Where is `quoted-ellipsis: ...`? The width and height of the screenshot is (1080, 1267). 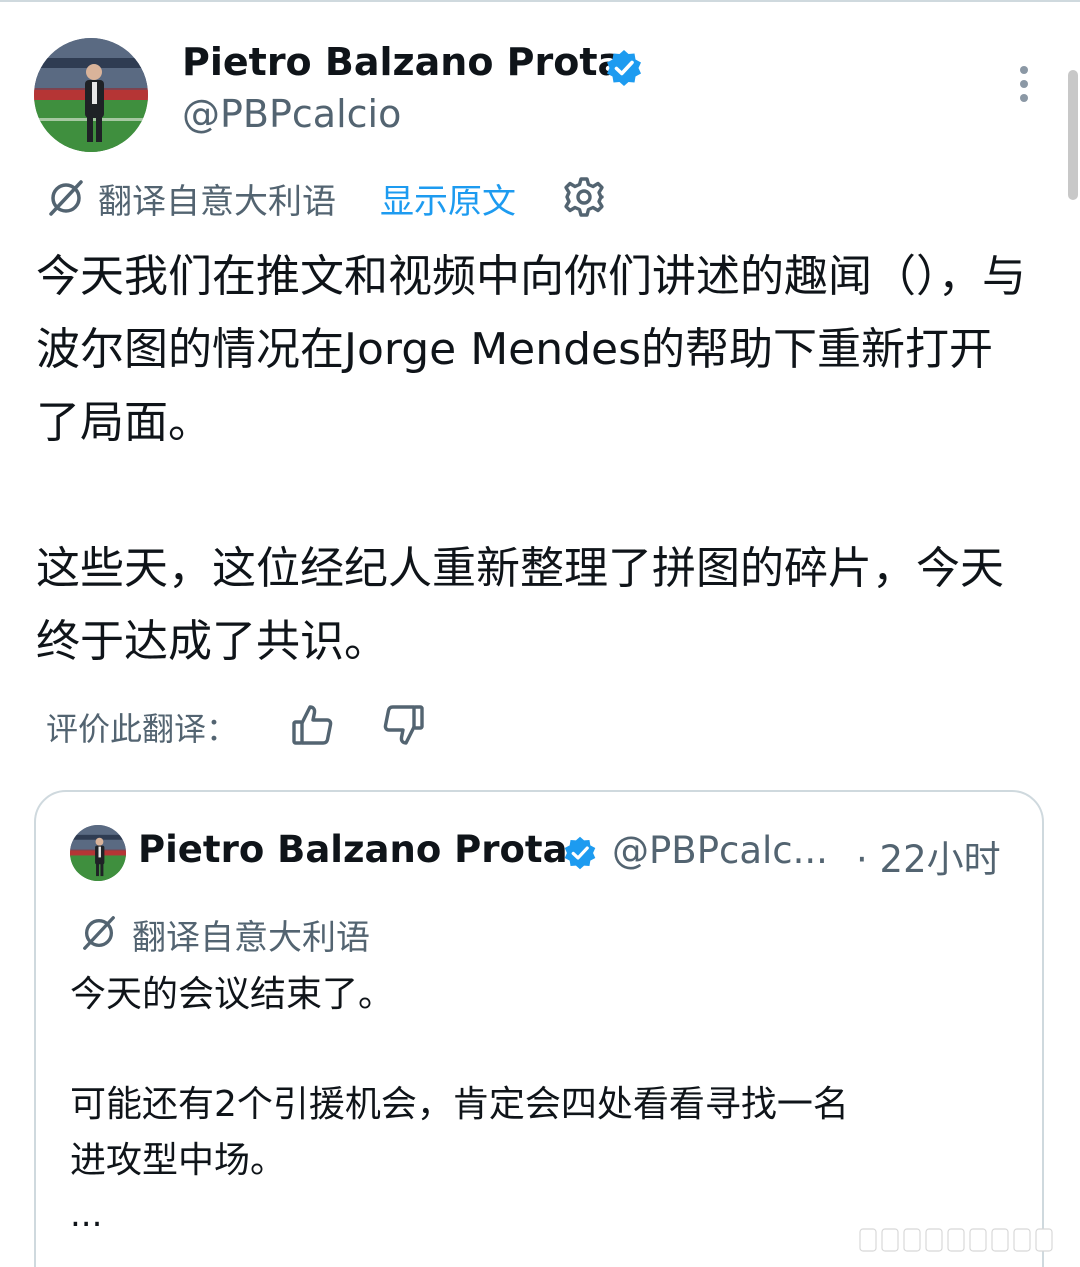 quoted-ellipsis: ... is located at coordinates (86, 1215).